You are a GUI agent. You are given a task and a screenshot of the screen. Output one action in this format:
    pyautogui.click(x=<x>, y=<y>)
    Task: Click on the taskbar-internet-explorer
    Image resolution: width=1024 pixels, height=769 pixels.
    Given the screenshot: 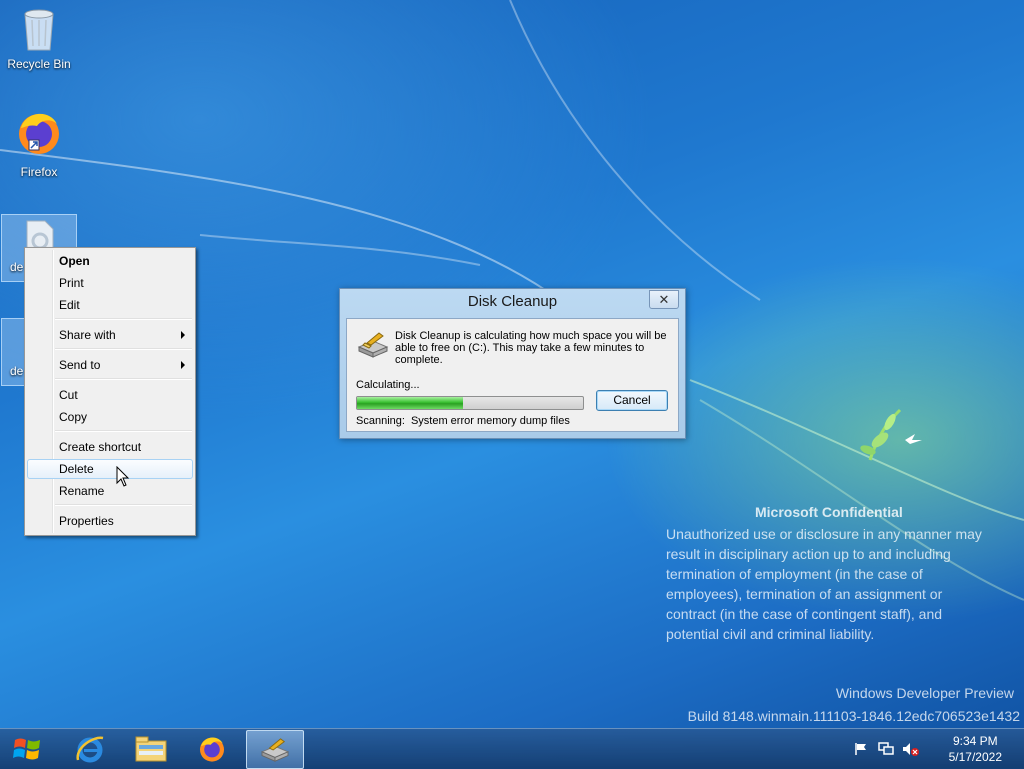 What is the action you would take?
    pyautogui.click(x=90, y=748)
    